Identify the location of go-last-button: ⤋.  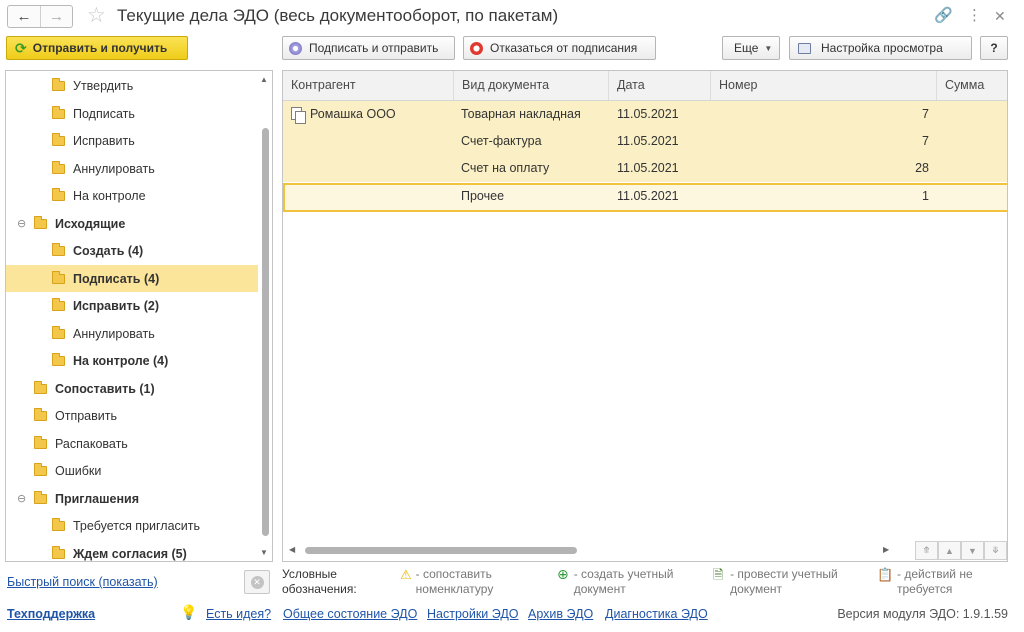
(995, 550).